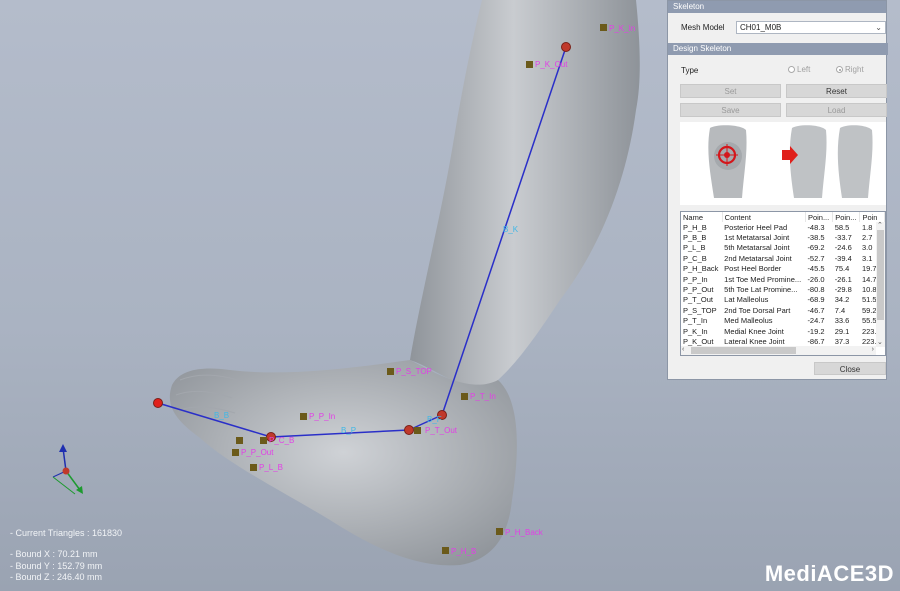  Describe the element at coordinates (322, 416) in the screenshot. I see `landmark-label-p-in: P_P_In` at that location.